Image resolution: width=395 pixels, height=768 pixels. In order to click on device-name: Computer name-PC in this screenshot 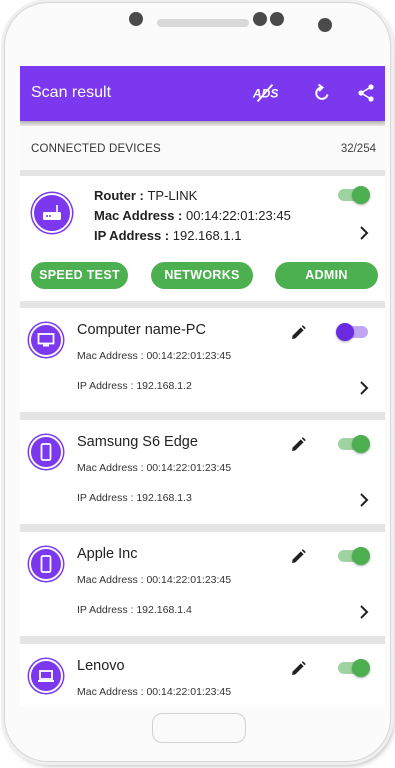, I will do `click(141, 330)`.